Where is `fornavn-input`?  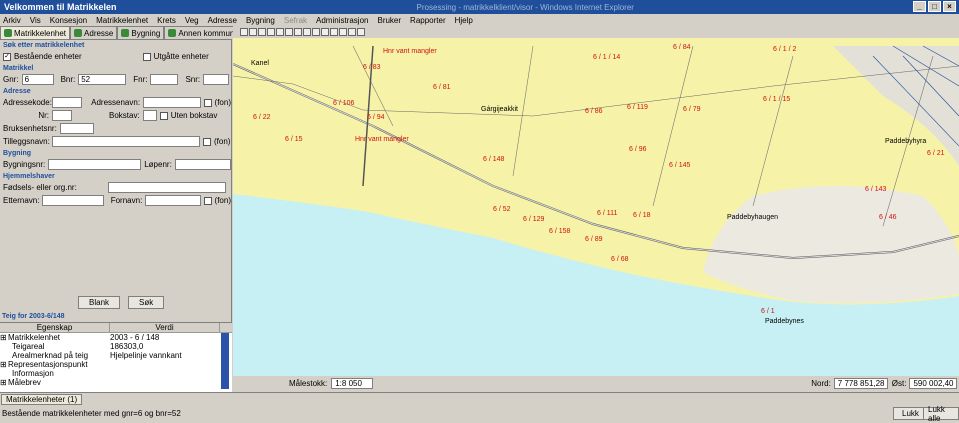
fornavn-input is located at coordinates (173, 200).